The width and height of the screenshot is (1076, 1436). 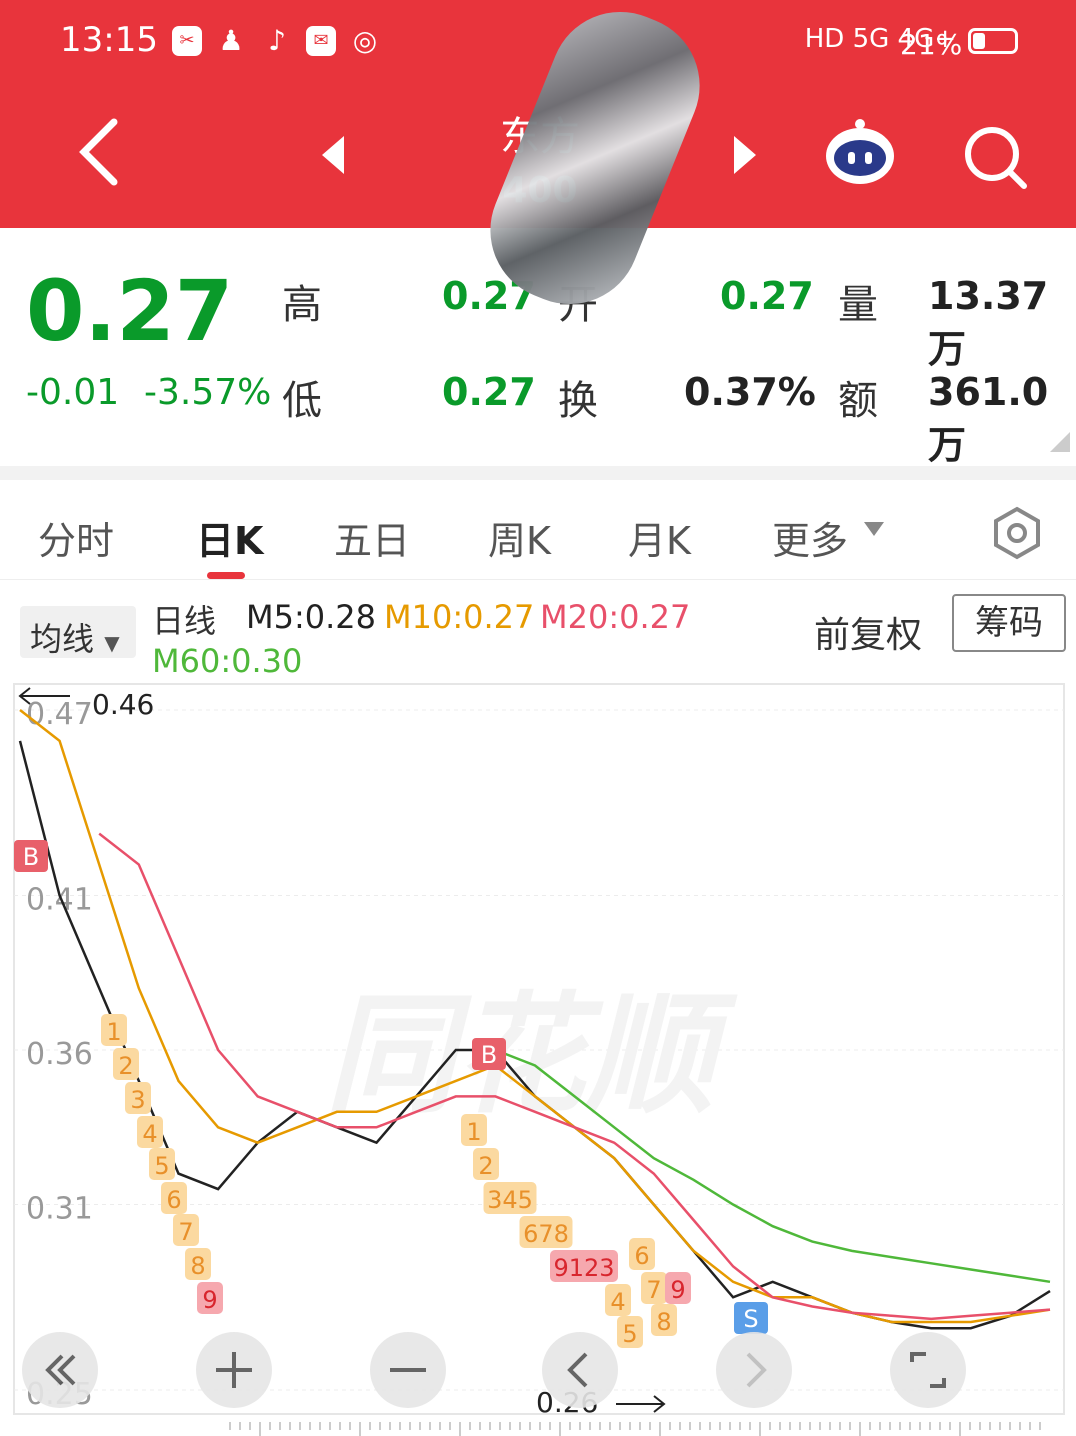 I want to click on price-change: -0.01, so click(x=73, y=392).